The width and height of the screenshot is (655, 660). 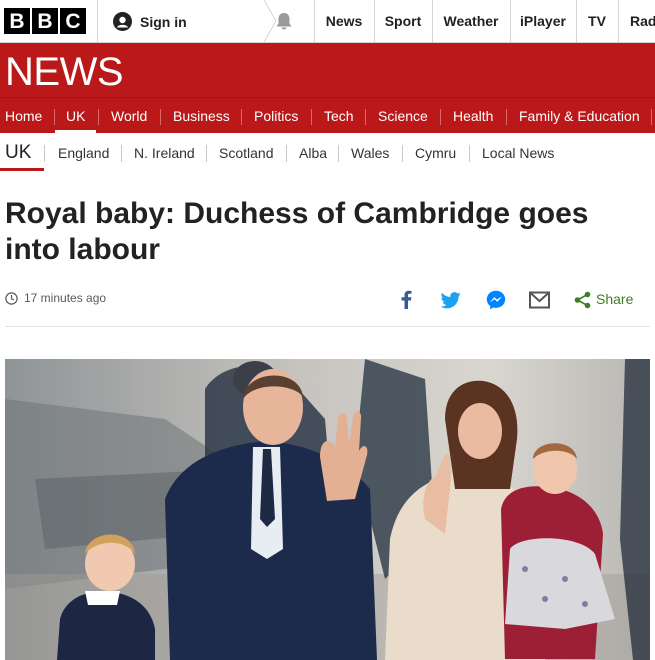 What do you see at coordinates (164, 153) in the screenshot?
I see `subnav-n-ireland: N. Ireland` at bounding box center [164, 153].